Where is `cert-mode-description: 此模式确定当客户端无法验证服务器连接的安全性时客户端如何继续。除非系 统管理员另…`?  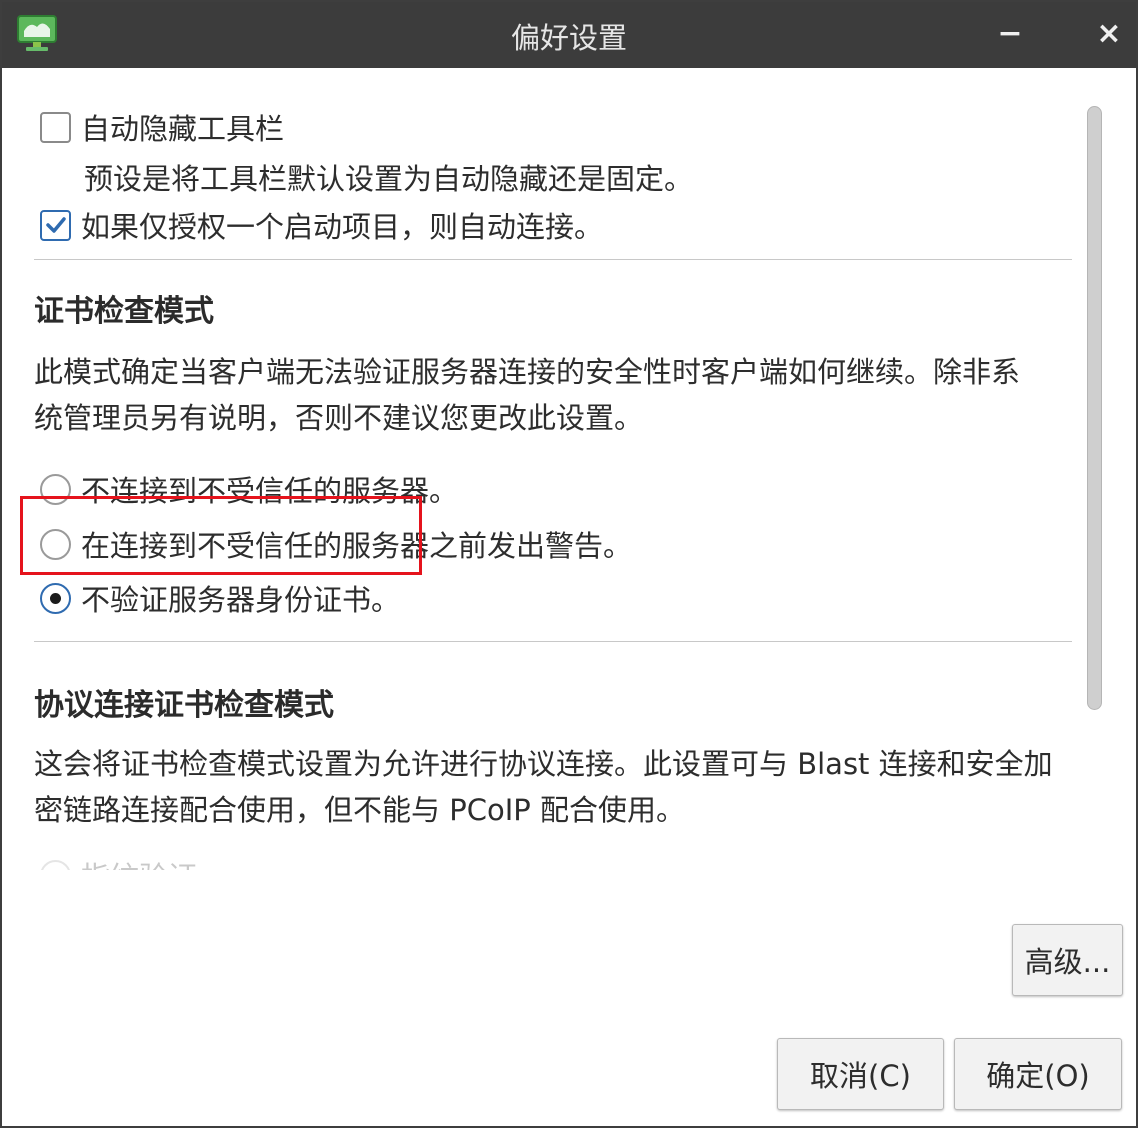 cert-mode-description: 此模式确定当客户端无法验证服务器连接的安全性时客户端如何继续。除非系 统管理员另… is located at coordinates (554, 395).